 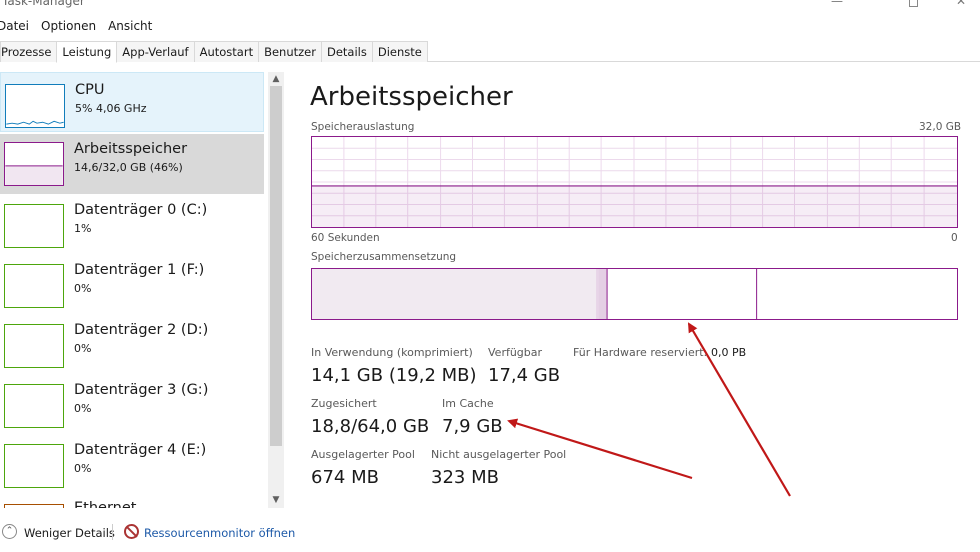 What do you see at coordinates (276, 79) in the screenshot?
I see `scroll-up-icon: ▲` at bounding box center [276, 79].